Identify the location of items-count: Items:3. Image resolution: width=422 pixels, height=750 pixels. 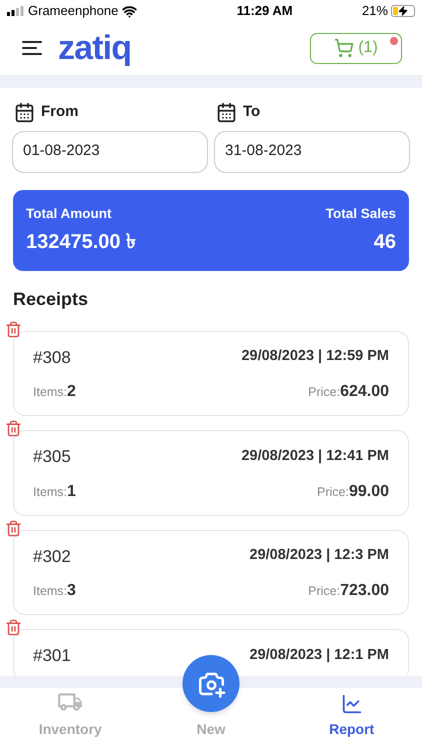
(54, 591).